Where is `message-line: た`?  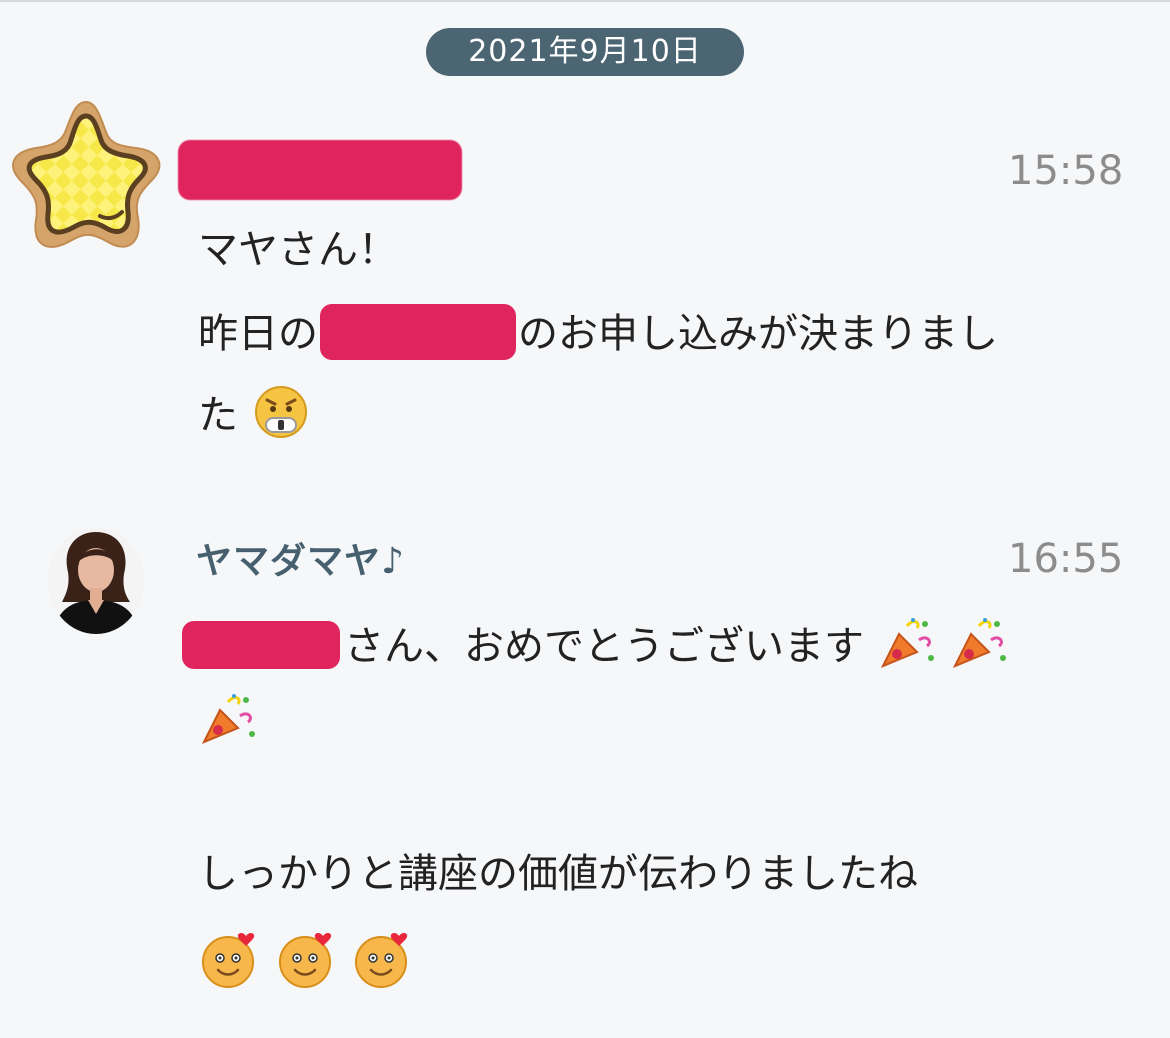 message-line: た is located at coordinates (254, 417).